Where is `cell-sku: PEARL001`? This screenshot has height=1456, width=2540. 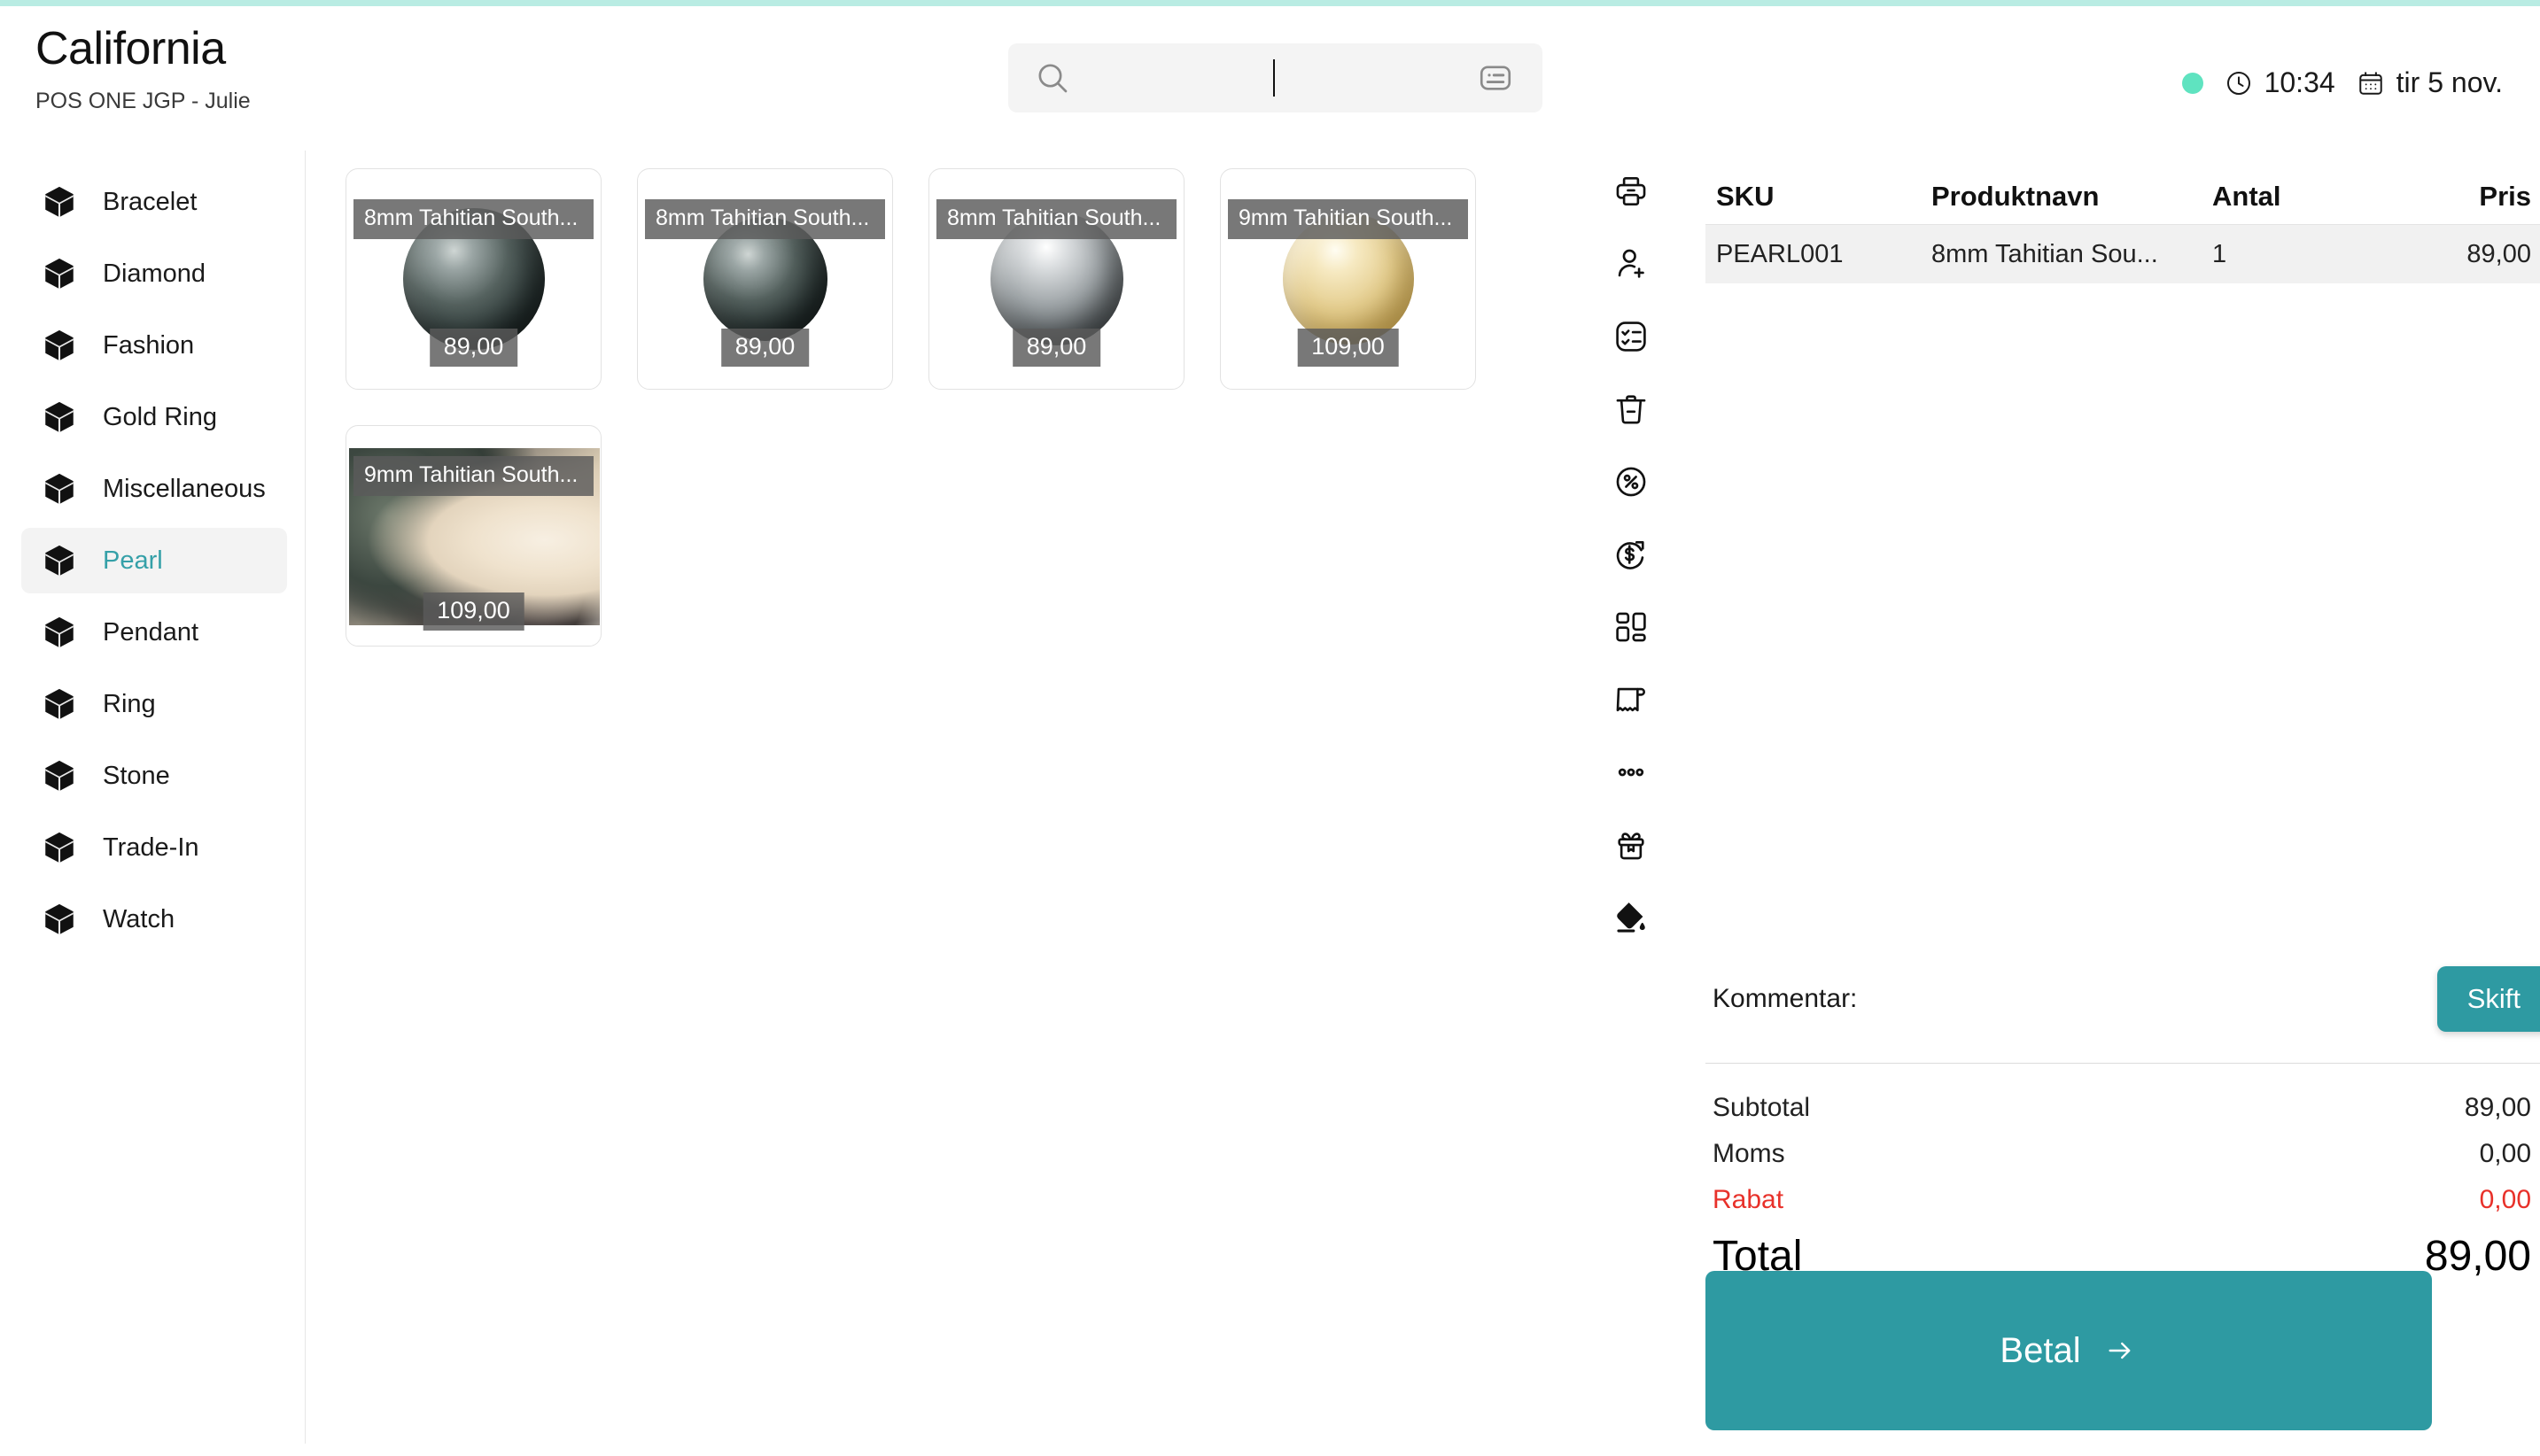
cell-sku: PEARL001 is located at coordinates (1780, 253).